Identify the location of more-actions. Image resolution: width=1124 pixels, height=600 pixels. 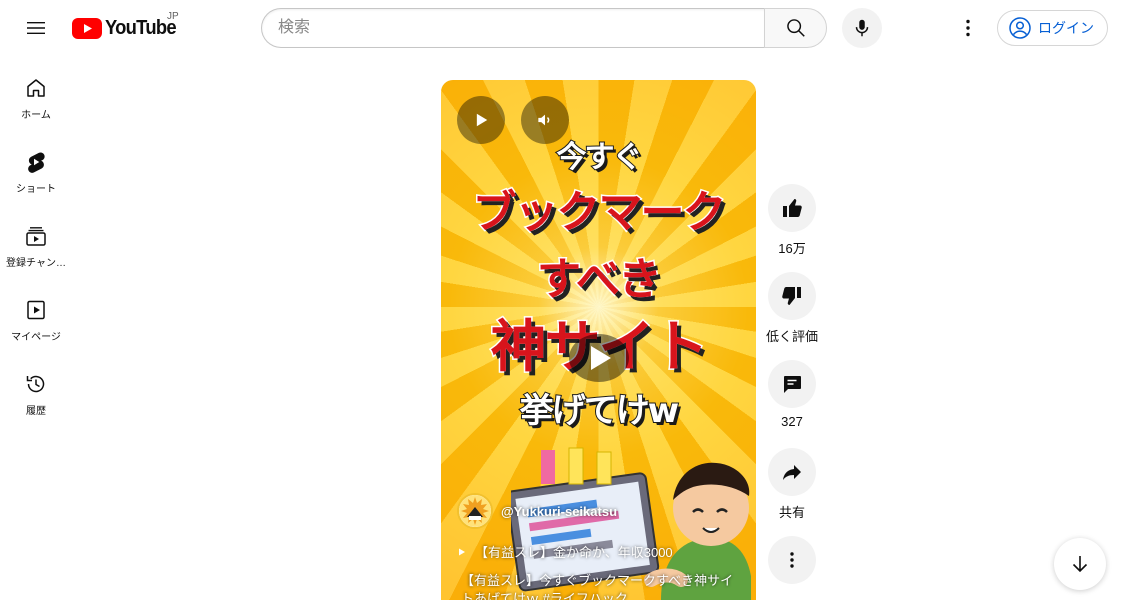
(792, 560).